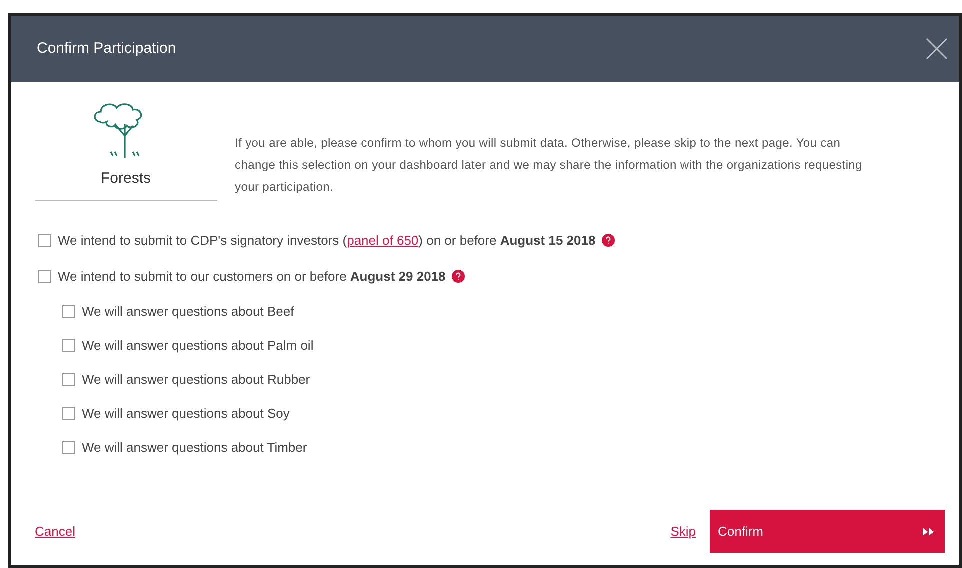  What do you see at coordinates (327, 241) in the screenshot?
I see `option-label: We intend to submit to CDP's signatory investors (panel of 650) on or before August 15 2018` at bounding box center [327, 241].